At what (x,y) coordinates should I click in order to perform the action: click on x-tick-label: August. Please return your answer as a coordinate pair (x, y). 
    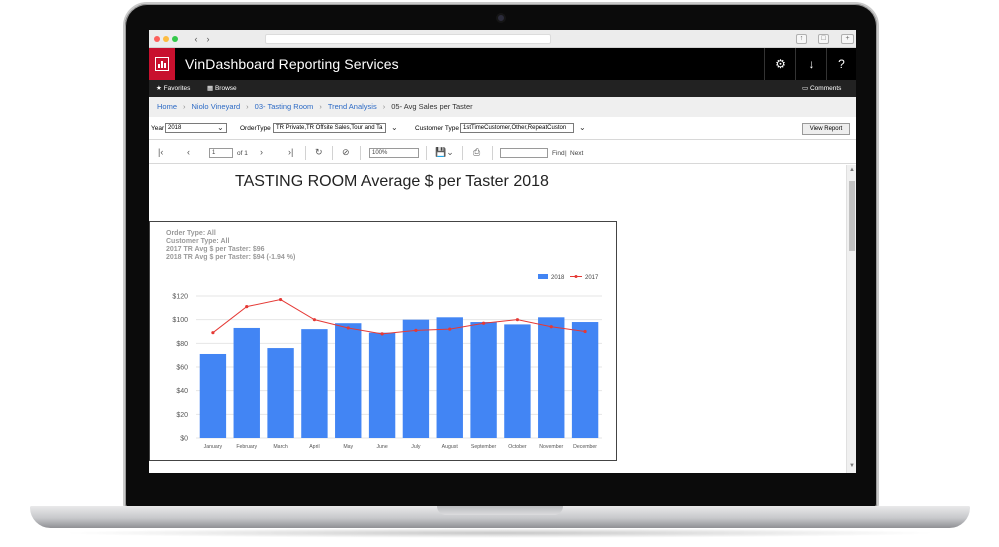
    Looking at the image, I should click on (450, 447).